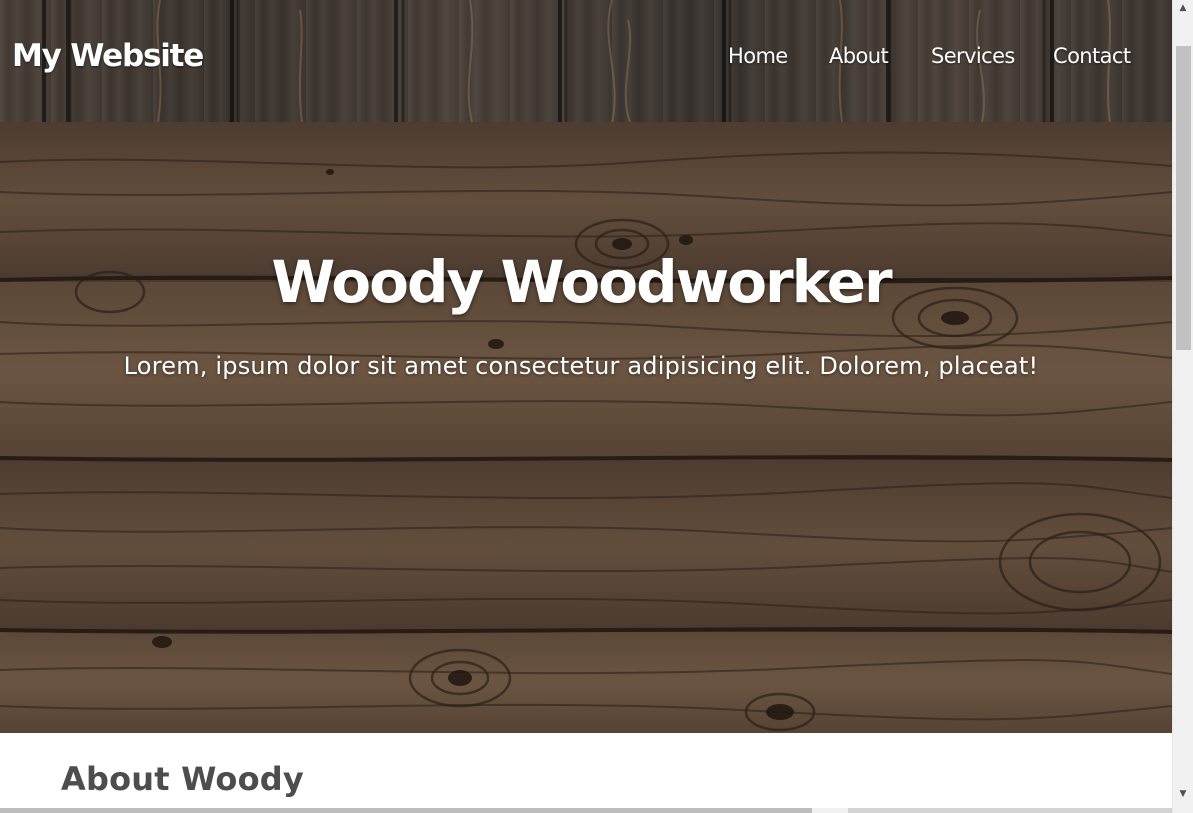 The width and height of the screenshot is (1193, 813). I want to click on horizontal-scroll-thumb, so click(406, 810).